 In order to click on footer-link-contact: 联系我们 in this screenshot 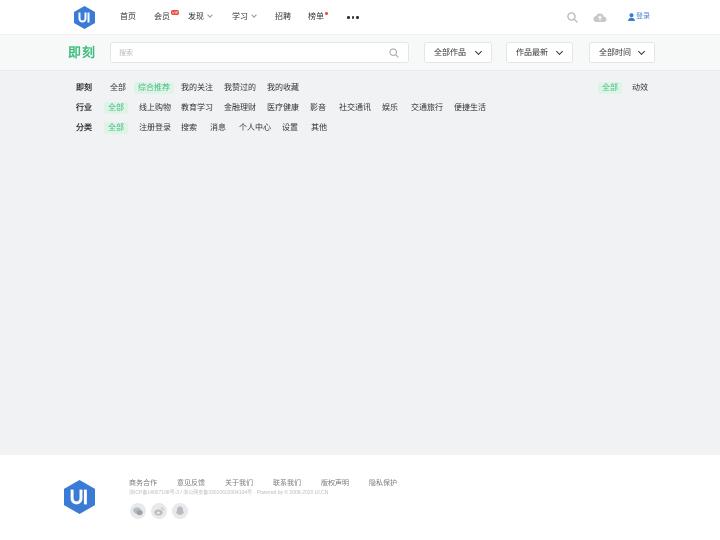, I will do `click(287, 483)`.